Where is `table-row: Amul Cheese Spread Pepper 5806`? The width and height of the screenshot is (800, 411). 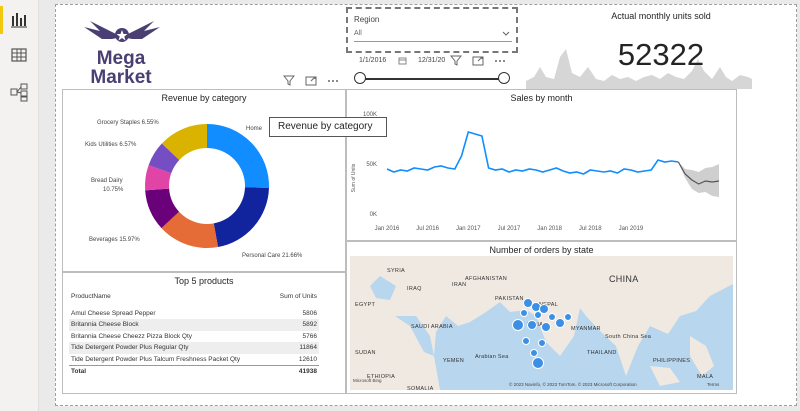
table-row: Amul Cheese Spread Pepper 5806 is located at coordinates (194, 314).